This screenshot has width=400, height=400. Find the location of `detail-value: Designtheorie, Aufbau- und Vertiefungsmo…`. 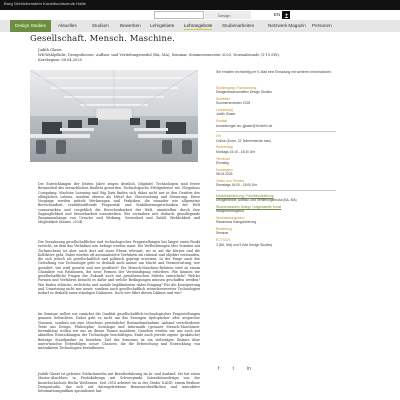

detail-value: Designtheorie, Aufbau- und Vertiefungsmo… is located at coordinates (256, 200).